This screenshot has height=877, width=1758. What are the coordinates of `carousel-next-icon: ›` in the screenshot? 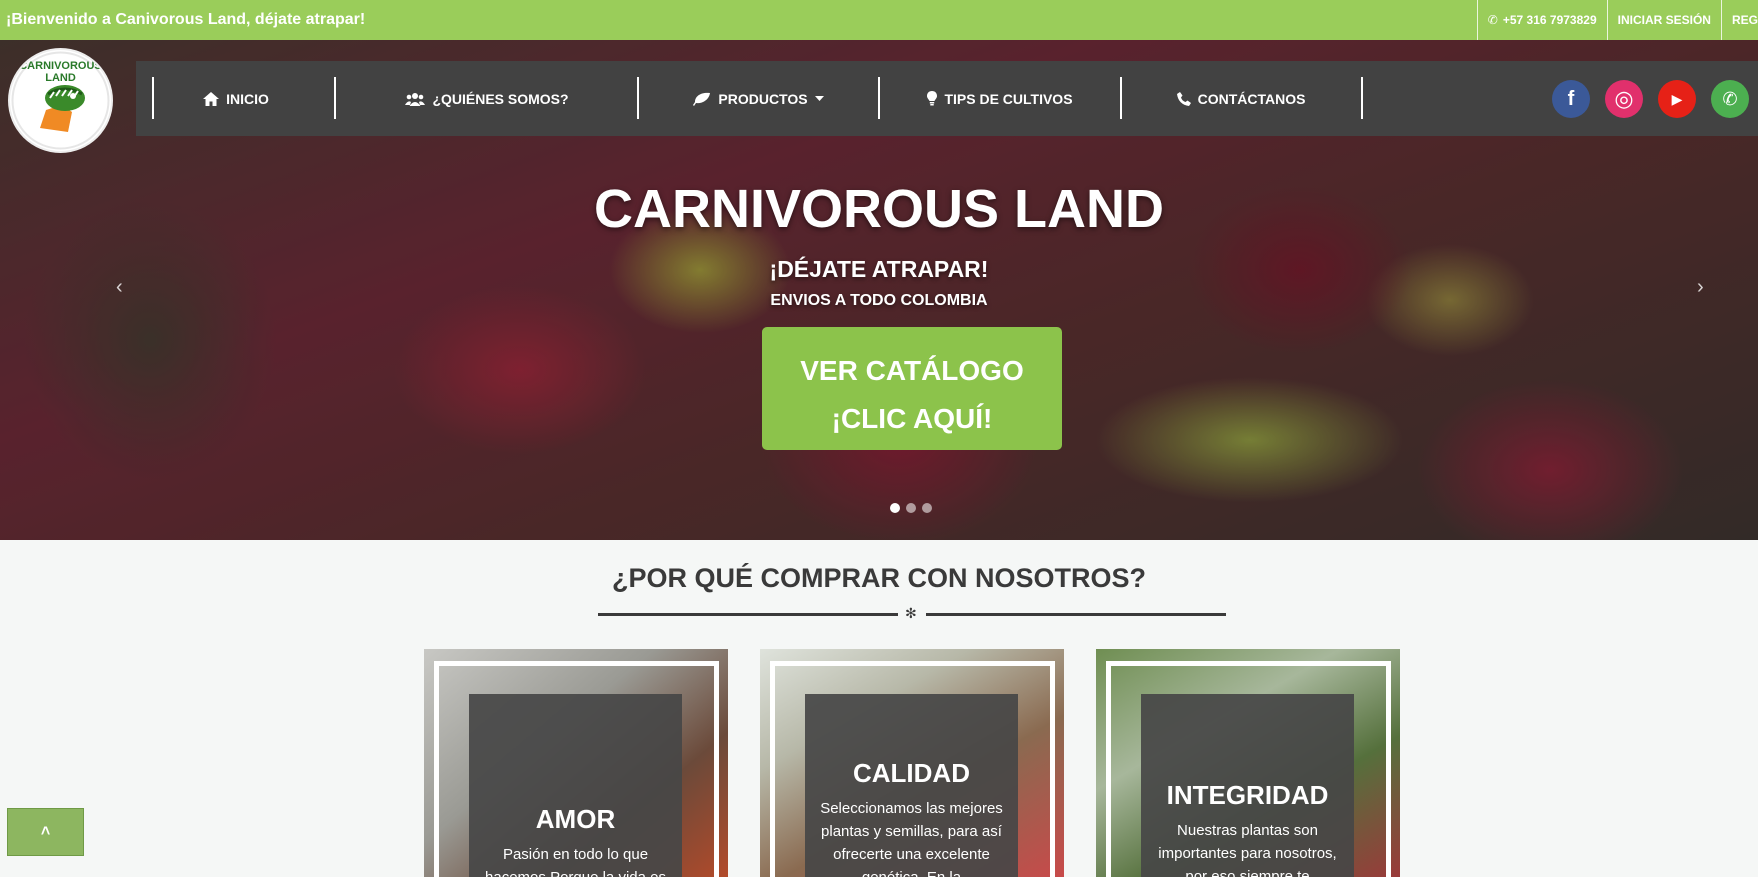 It's located at (1700, 287).